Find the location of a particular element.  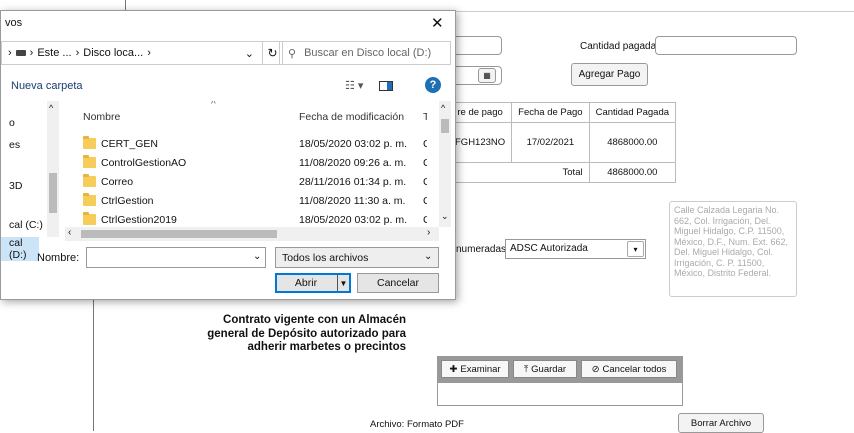

adsc-select: ADSC Autorizada is located at coordinates (575, 249).